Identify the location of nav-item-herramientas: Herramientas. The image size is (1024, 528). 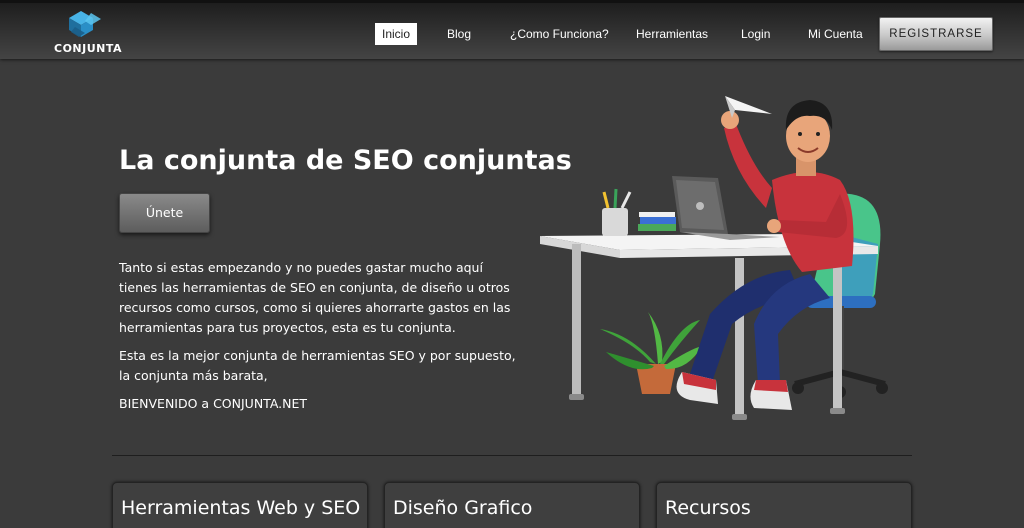
(672, 34).